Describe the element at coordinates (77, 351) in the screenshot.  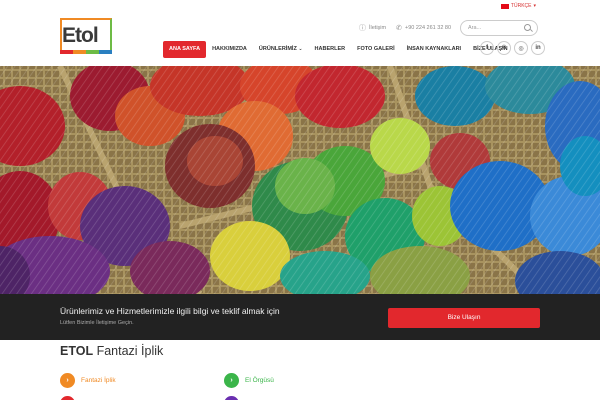
I see `section-title-brand: ETOL` at that location.